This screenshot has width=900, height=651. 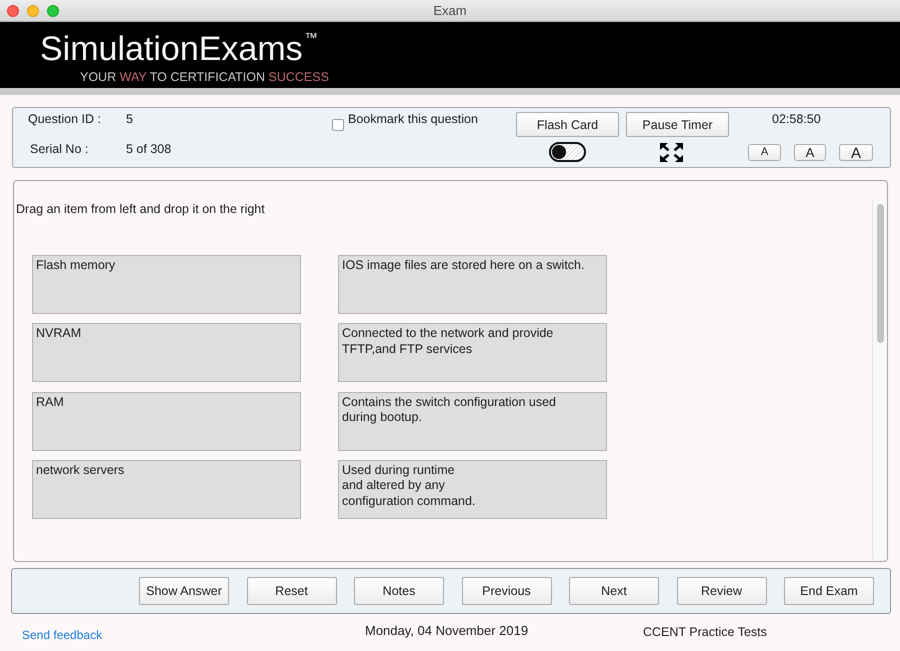 What do you see at coordinates (446, 630) in the screenshot?
I see `date-text: Monday, 04 November 2019` at bounding box center [446, 630].